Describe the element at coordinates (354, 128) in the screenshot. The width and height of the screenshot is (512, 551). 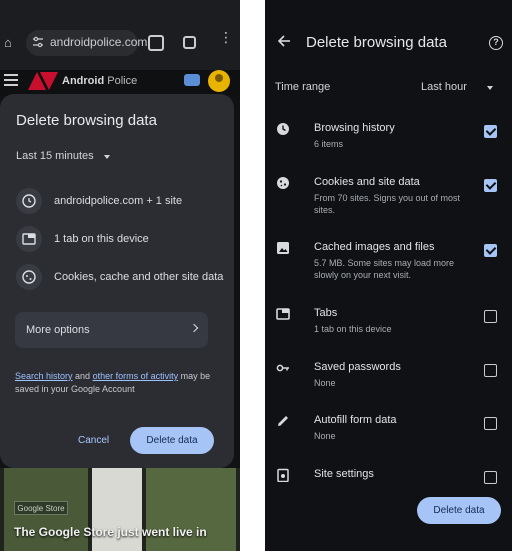
I see `option-name: Browsing history` at that location.